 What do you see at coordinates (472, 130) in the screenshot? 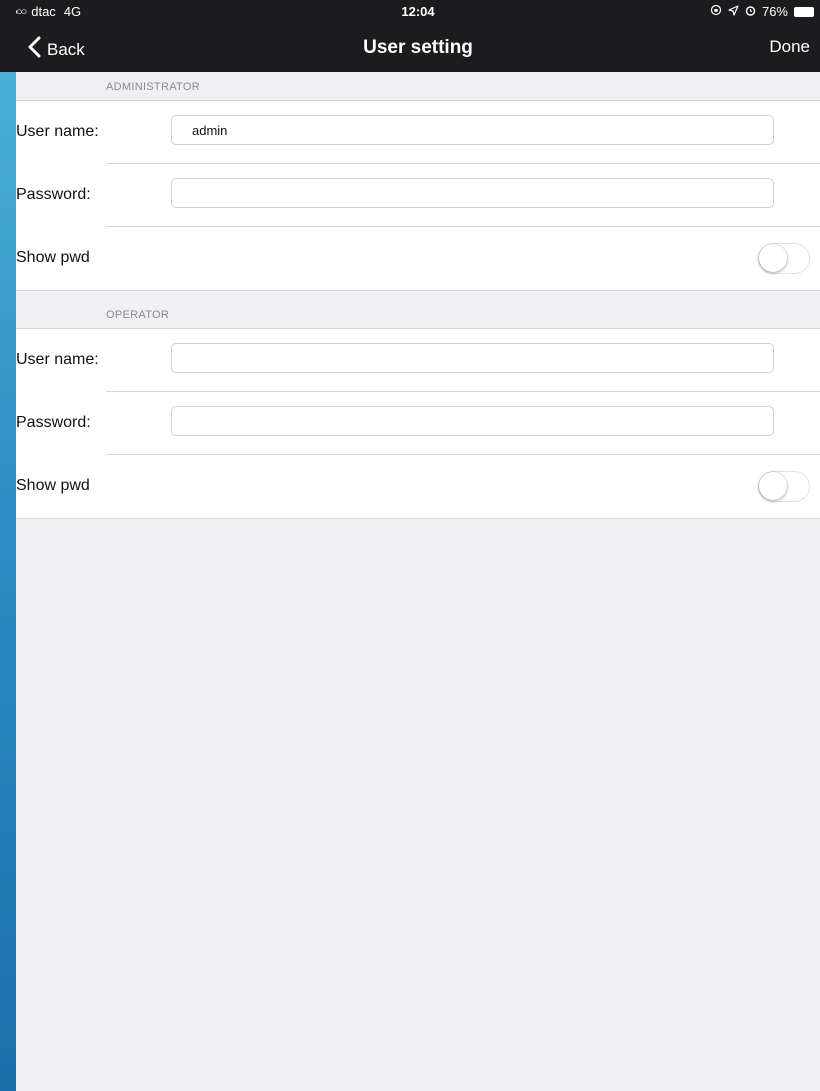
I see `admin-username-input` at bounding box center [472, 130].